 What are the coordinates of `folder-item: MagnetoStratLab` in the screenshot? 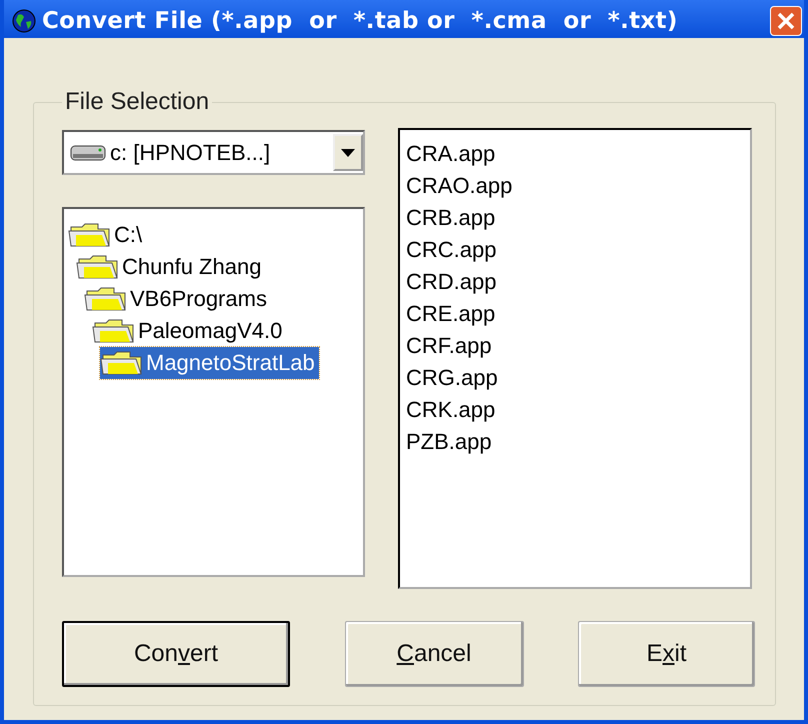 It's located at (209, 363).